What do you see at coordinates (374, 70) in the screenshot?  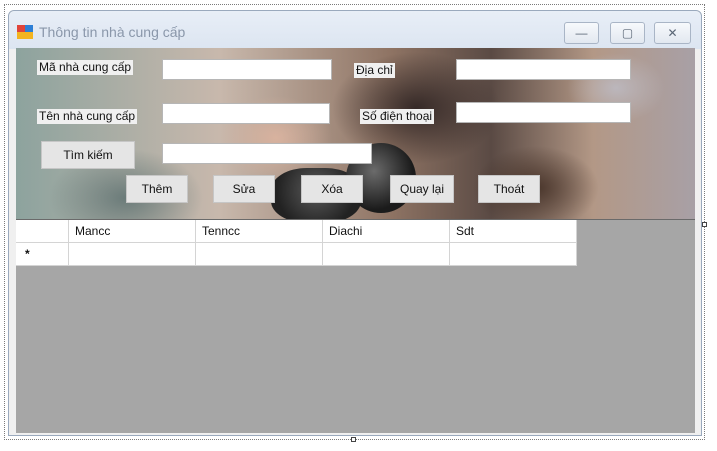 I see `dia-chi-label: Địa chỉ` at bounding box center [374, 70].